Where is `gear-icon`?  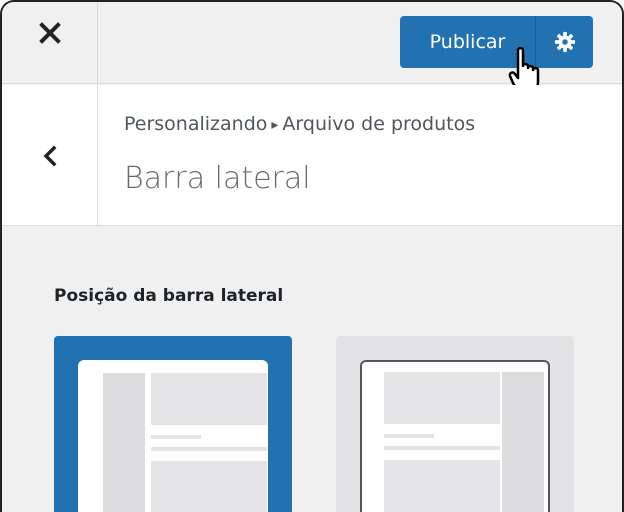
gear-icon is located at coordinates (564, 42).